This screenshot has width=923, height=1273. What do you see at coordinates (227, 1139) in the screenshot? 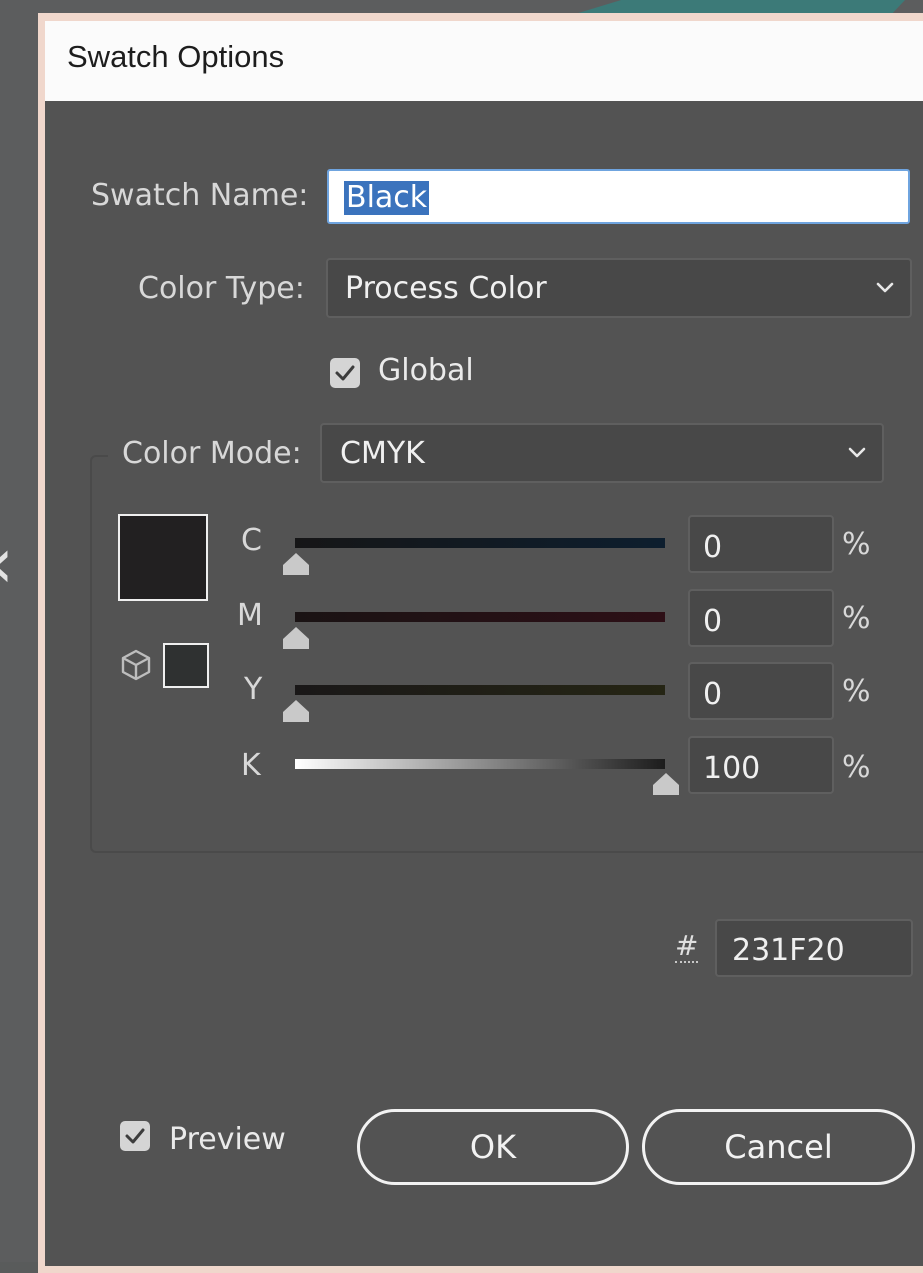
I see `preview-label: Preview` at bounding box center [227, 1139].